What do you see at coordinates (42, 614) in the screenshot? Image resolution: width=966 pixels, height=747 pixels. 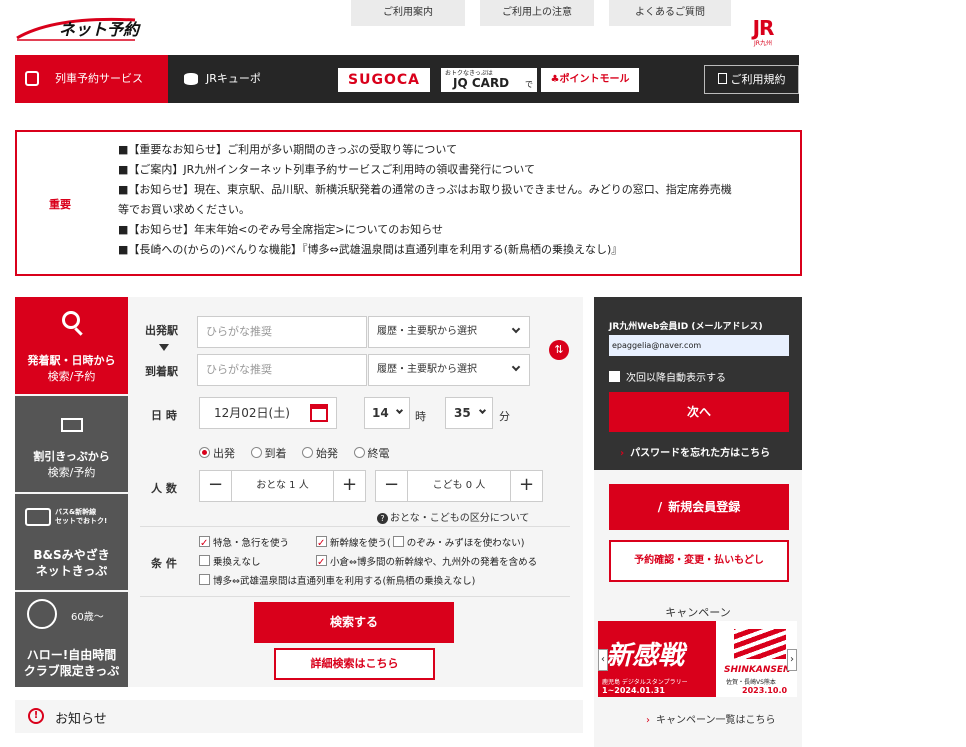 I see `hello-club-icon` at bounding box center [42, 614].